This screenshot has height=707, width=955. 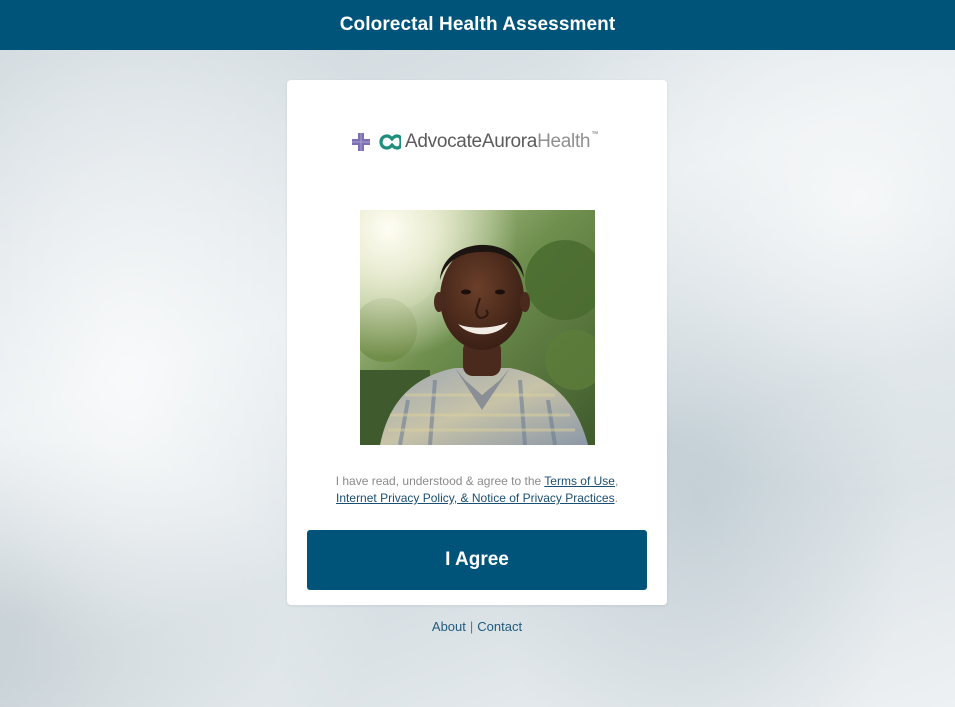 I want to click on about-link: About, so click(x=449, y=626).